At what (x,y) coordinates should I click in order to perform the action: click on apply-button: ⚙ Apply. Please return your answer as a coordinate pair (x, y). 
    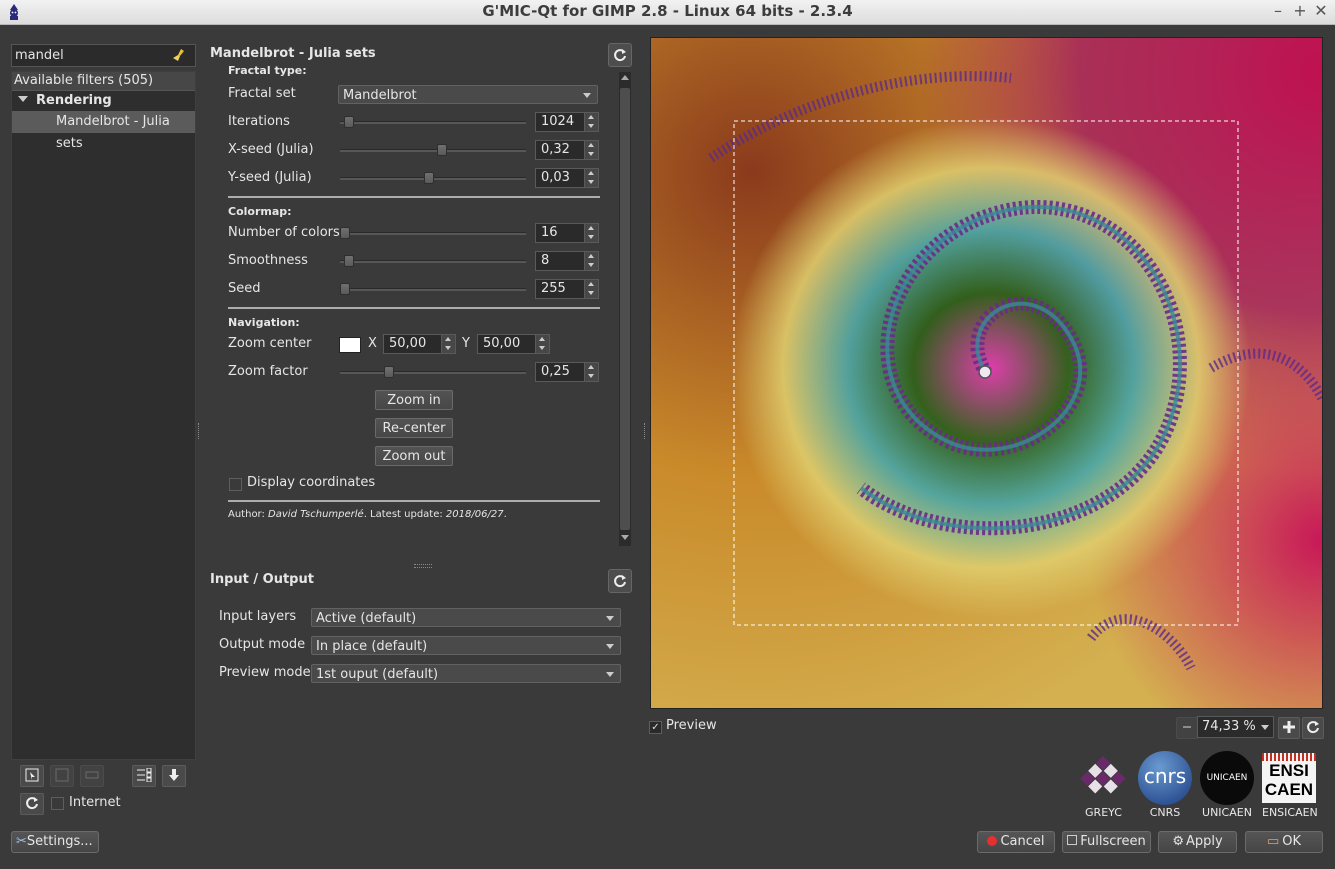
    Looking at the image, I should click on (1197, 842).